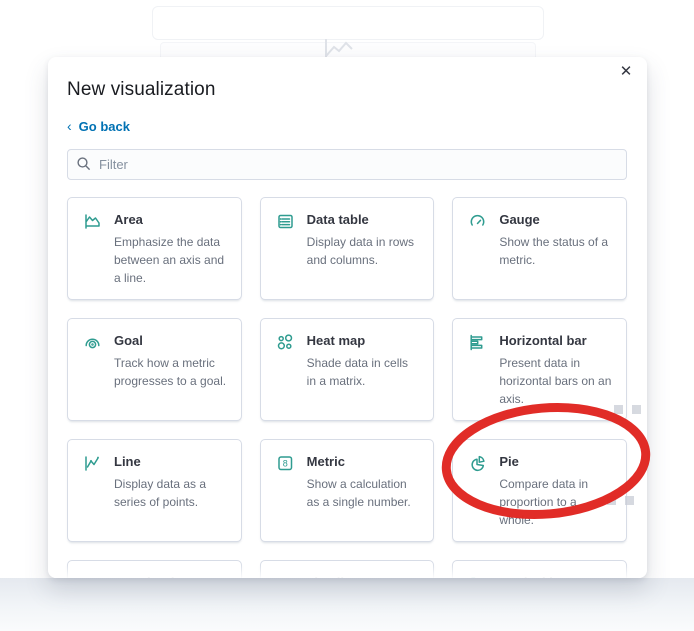 Image resolution: width=694 pixels, height=631 pixels. Describe the element at coordinates (358, 492) in the screenshot. I see `card-description: Show a calculation as a single number.` at that location.